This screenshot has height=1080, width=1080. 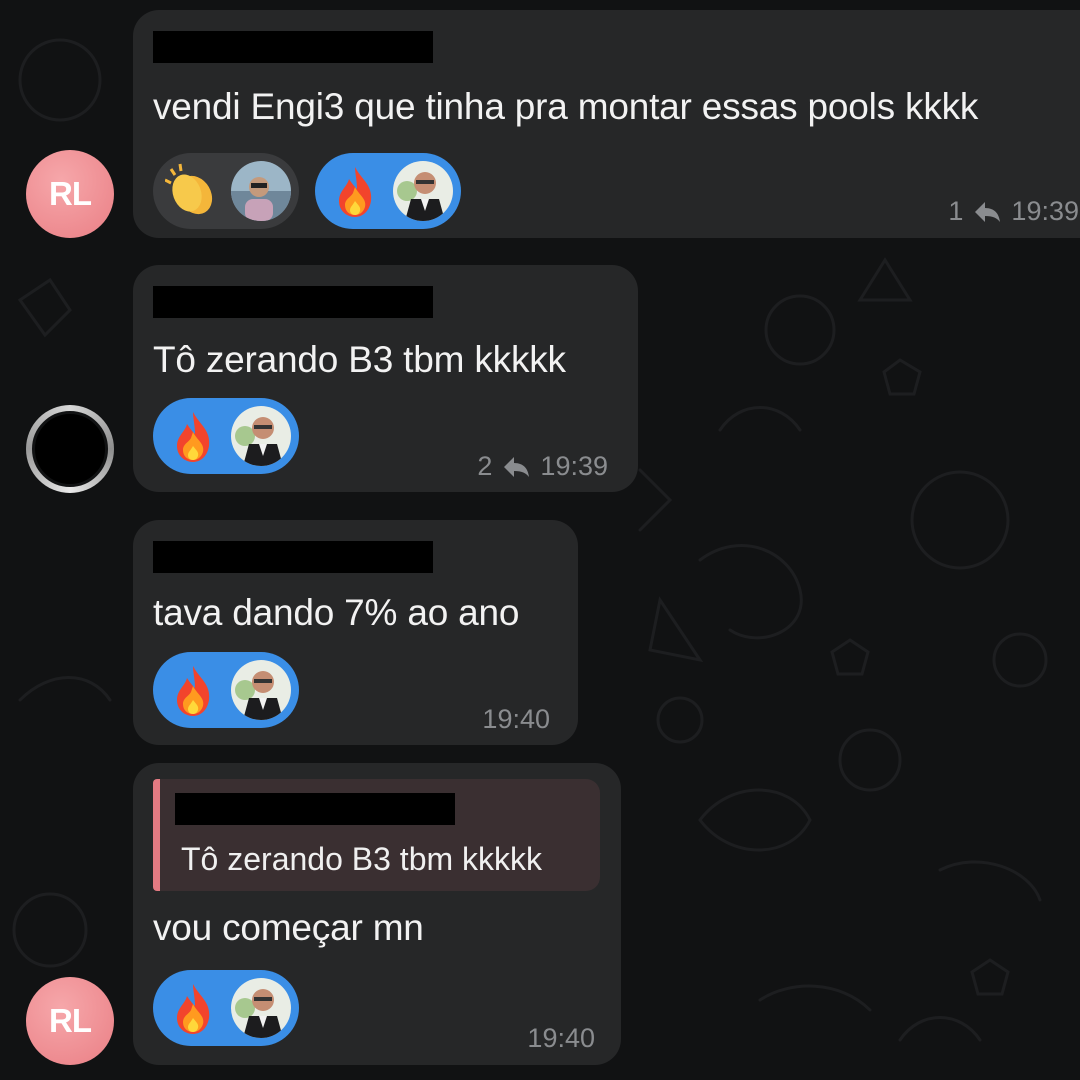 I want to click on reaction-clap, so click(x=226, y=191).